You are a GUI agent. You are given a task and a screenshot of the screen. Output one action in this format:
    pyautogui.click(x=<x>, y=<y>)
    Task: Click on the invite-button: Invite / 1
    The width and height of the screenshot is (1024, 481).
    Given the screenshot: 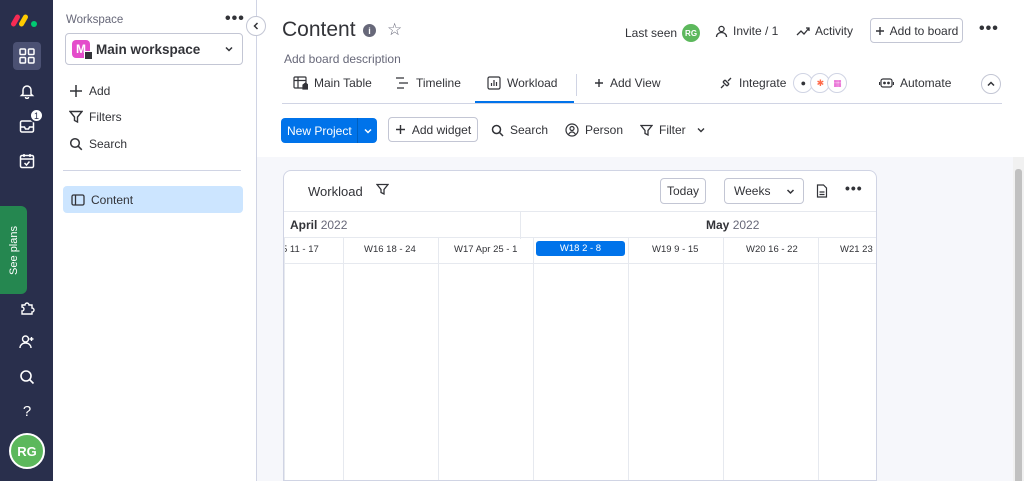 What is the action you would take?
    pyautogui.click(x=746, y=31)
    